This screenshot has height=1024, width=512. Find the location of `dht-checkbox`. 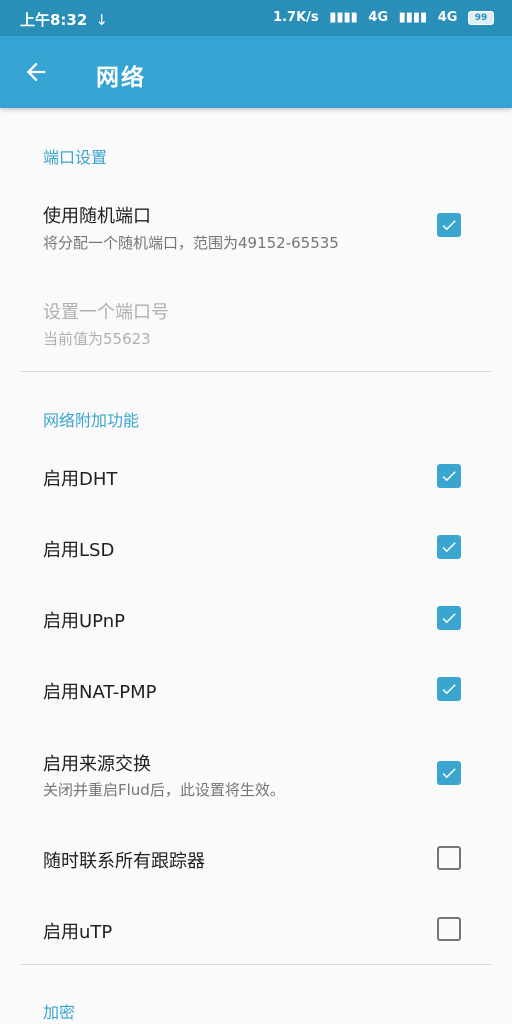

dht-checkbox is located at coordinates (449, 476).